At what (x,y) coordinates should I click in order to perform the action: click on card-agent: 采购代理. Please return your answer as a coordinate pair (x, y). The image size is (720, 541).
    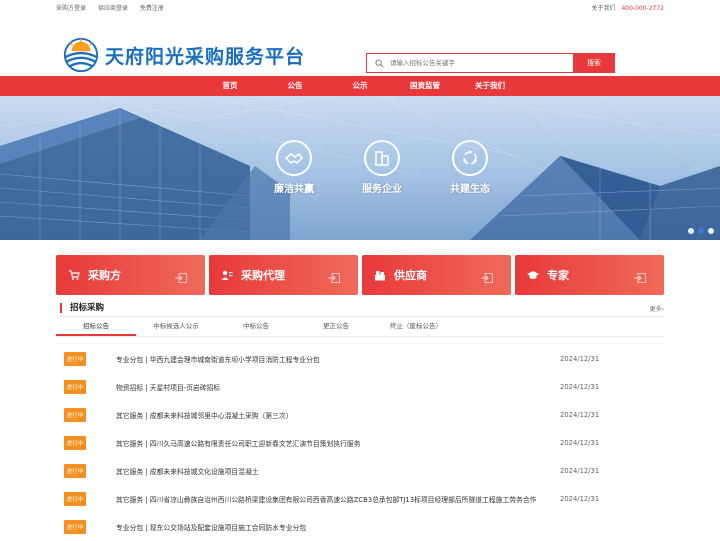
    Looking at the image, I should click on (283, 275).